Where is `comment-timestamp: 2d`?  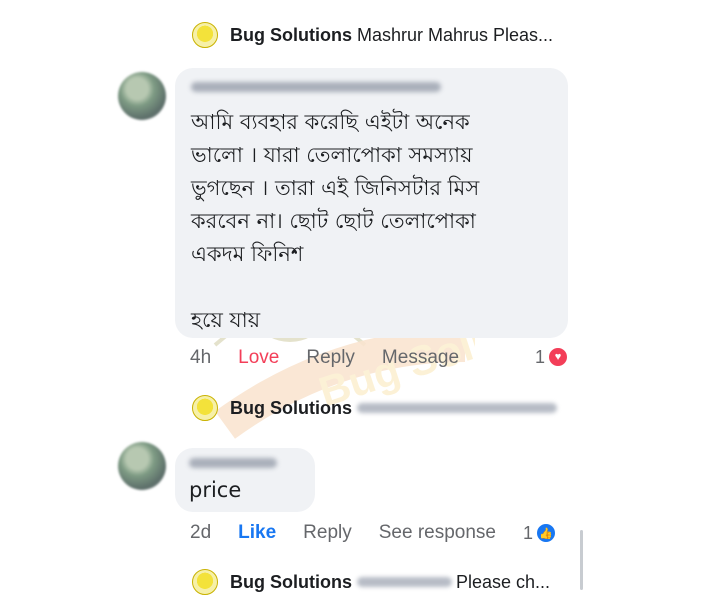
comment-timestamp: 2d is located at coordinates (200, 533).